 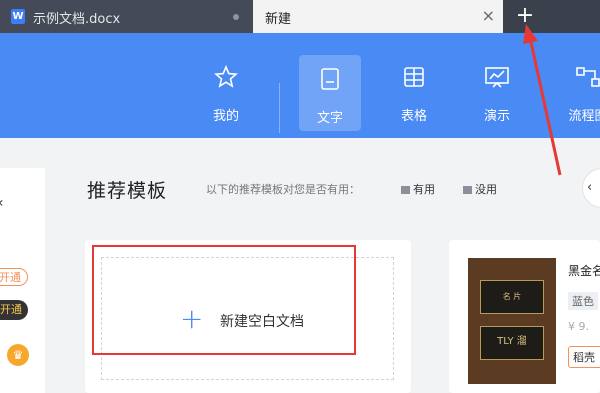 What do you see at coordinates (512, 297) in the screenshot?
I see `business-card-front: 名 片` at bounding box center [512, 297].